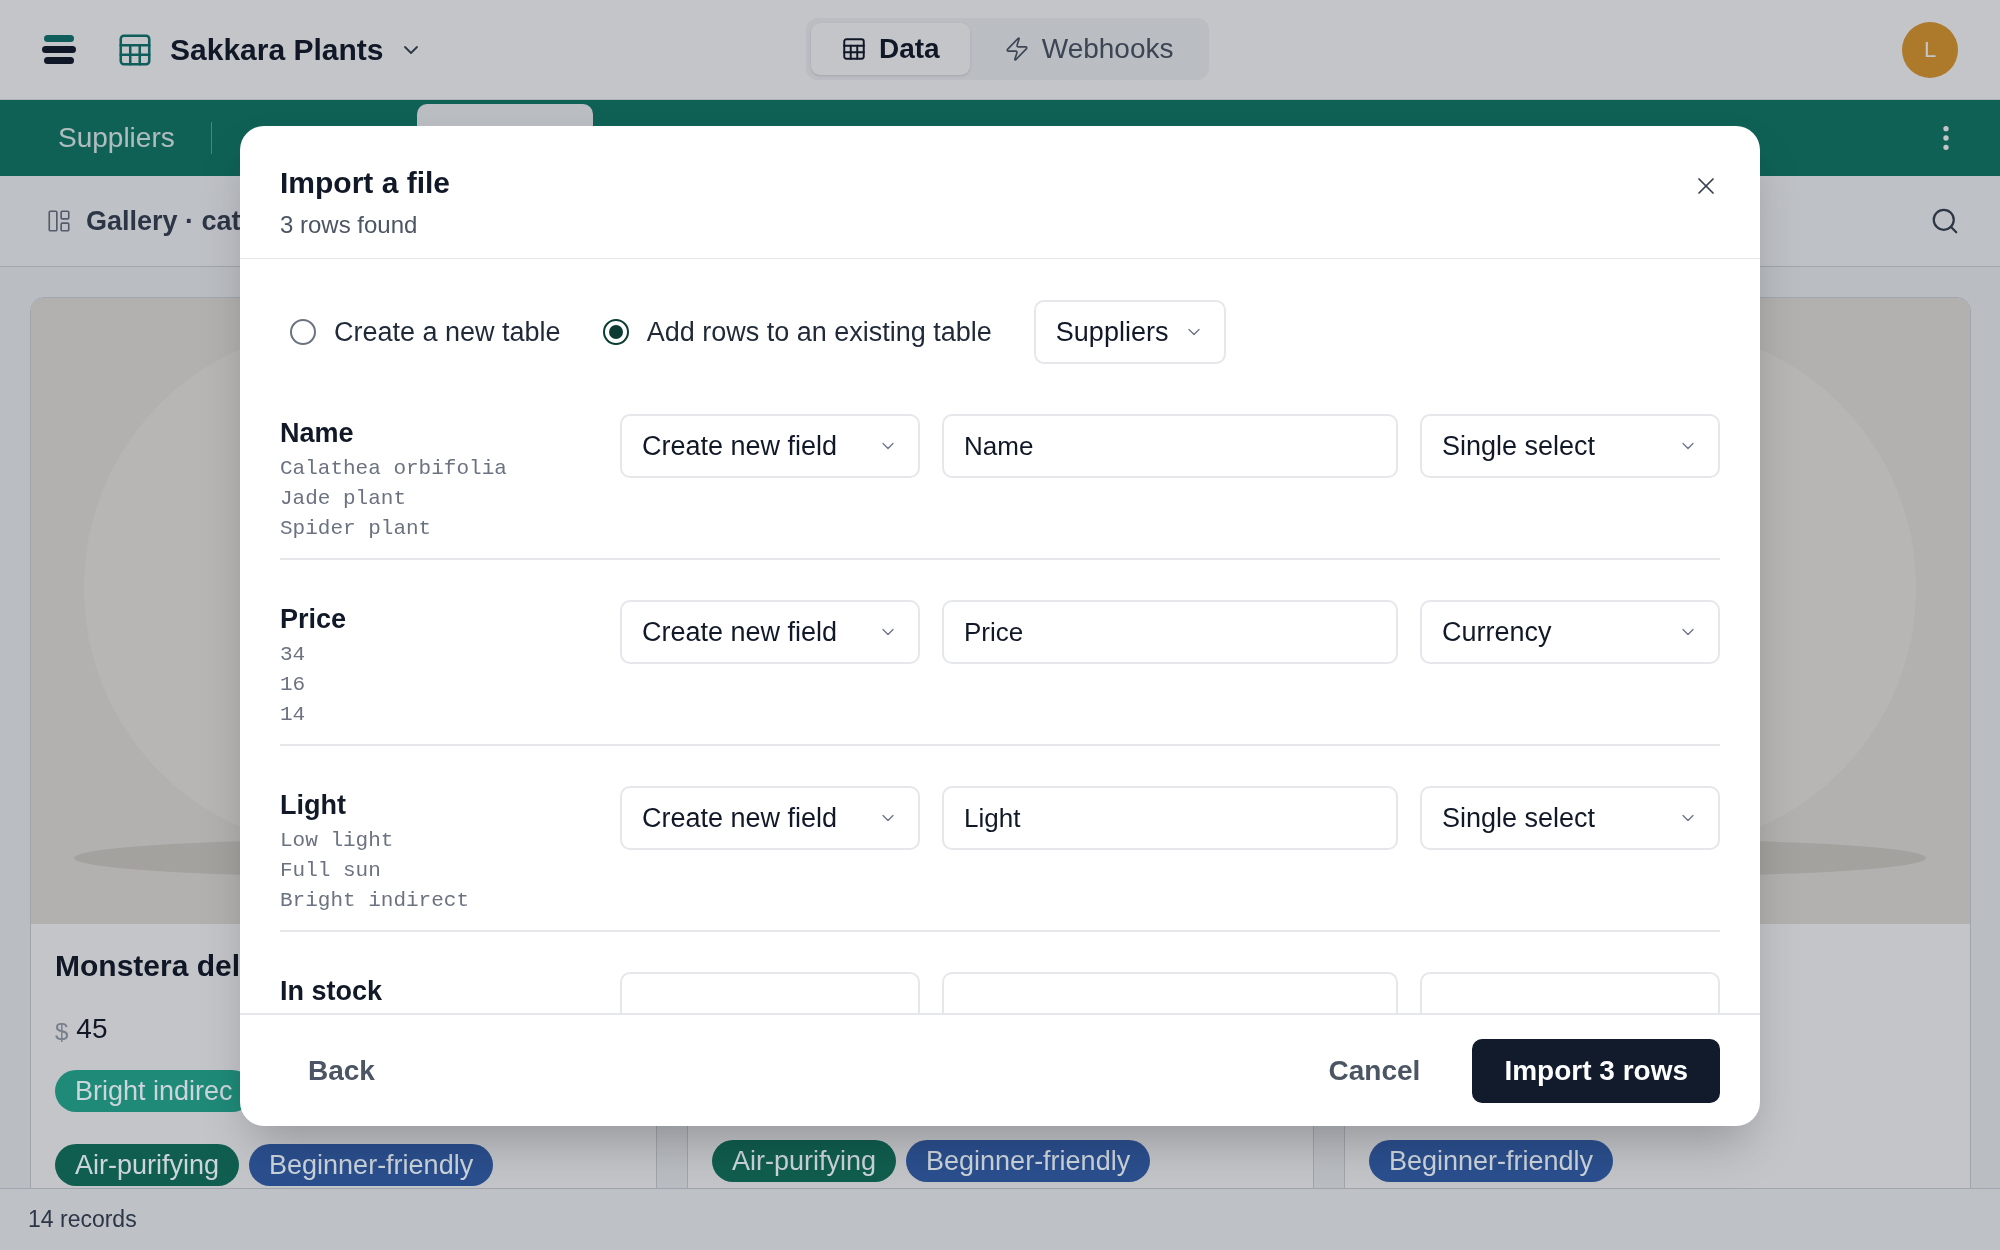 The width and height of the screenshot is (2000, 1250). Describe the element at coordinates (317, 433) in the screenshot. I see `field-name: Name` at that location.